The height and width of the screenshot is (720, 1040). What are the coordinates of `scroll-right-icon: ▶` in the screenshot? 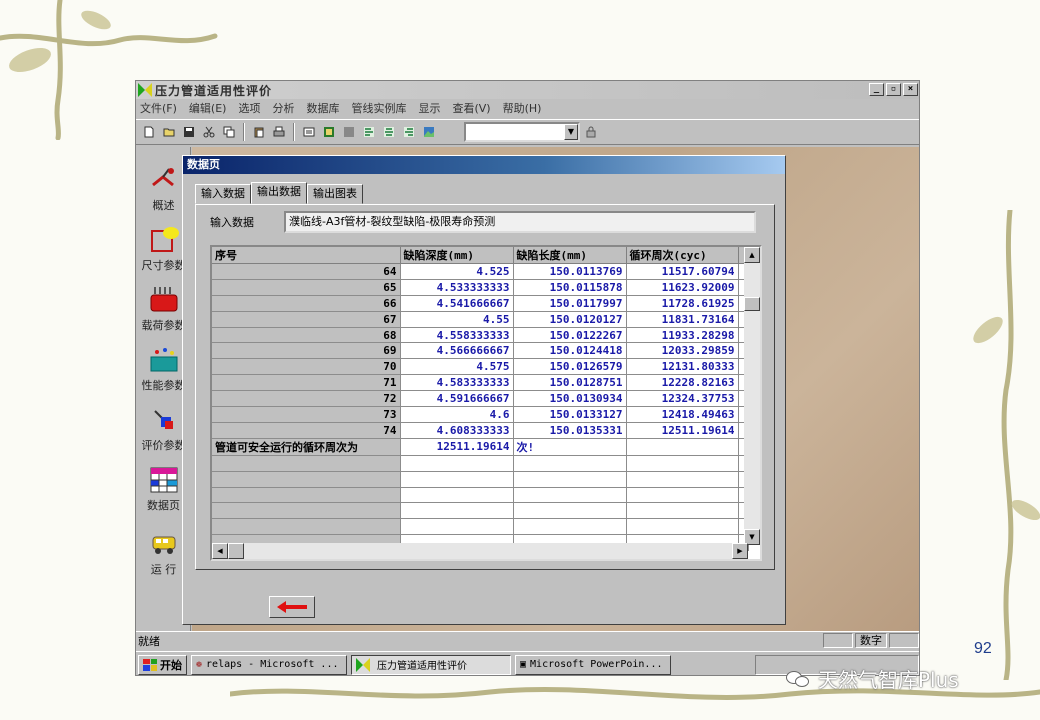 It's located at (740, 551).